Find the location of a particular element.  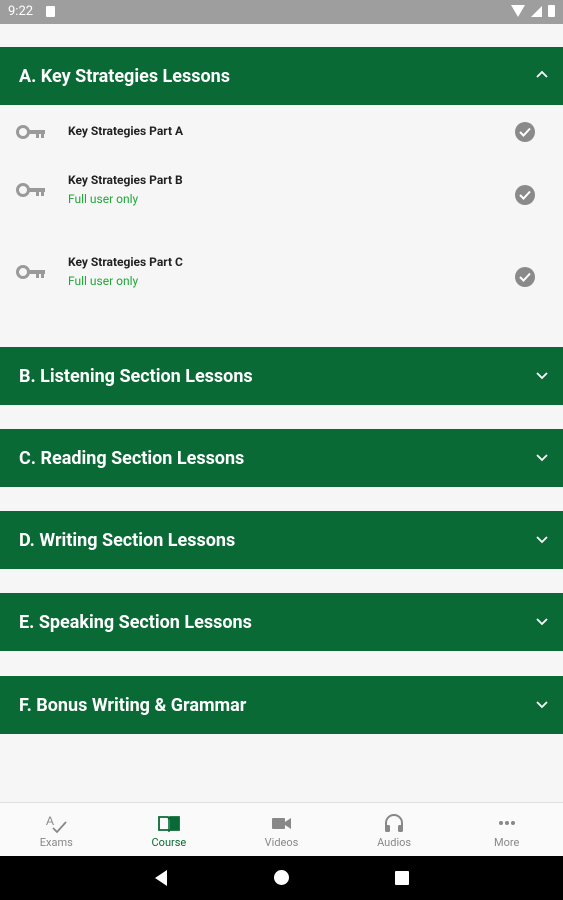

home-icon is located at coordinates (281, 877).